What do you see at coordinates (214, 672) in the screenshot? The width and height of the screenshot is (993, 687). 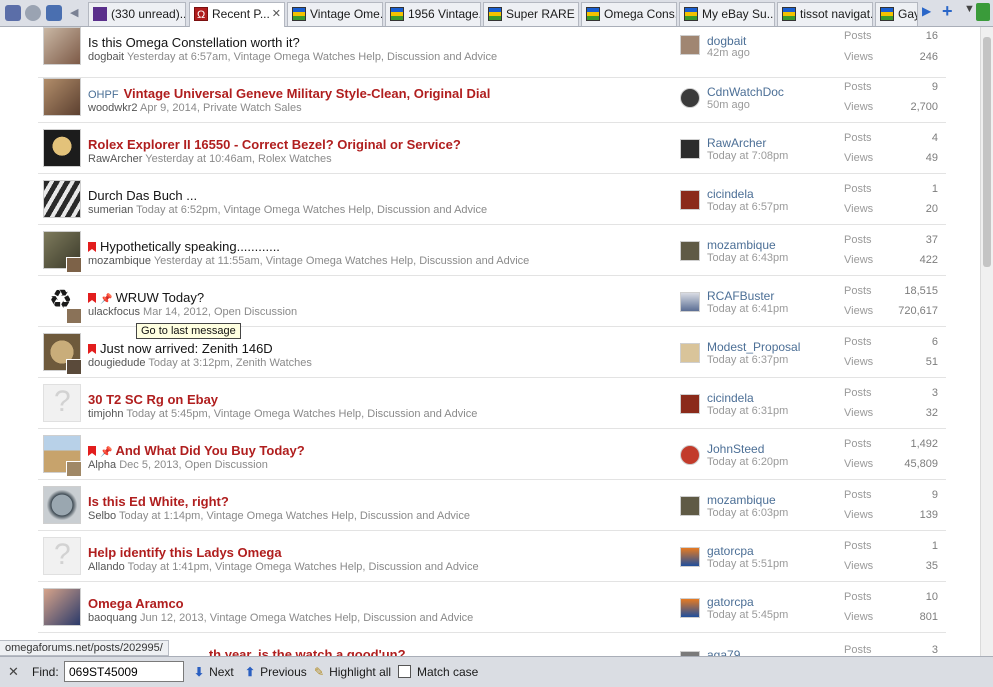 I see `next-button: ⬇ Next` at bounding box center [214, 672].